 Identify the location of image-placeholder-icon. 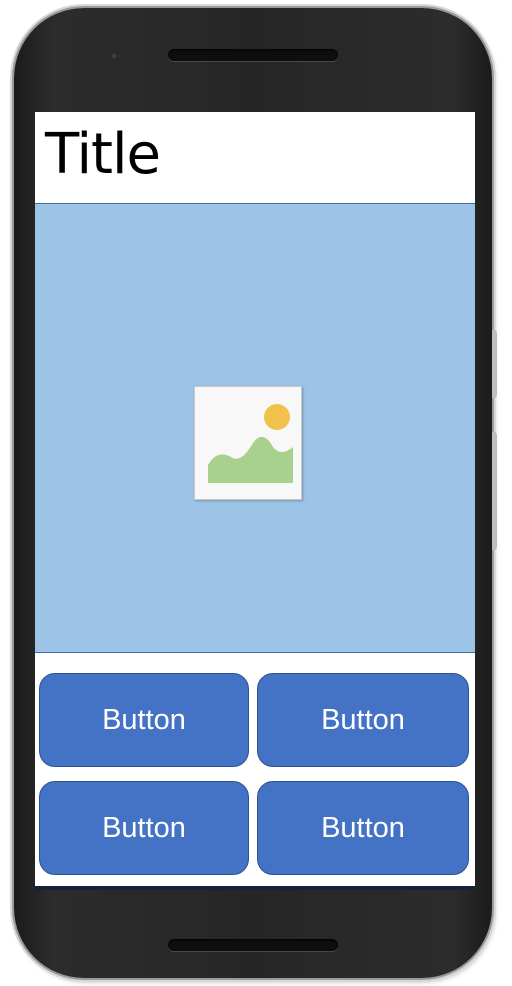
(248, 443).